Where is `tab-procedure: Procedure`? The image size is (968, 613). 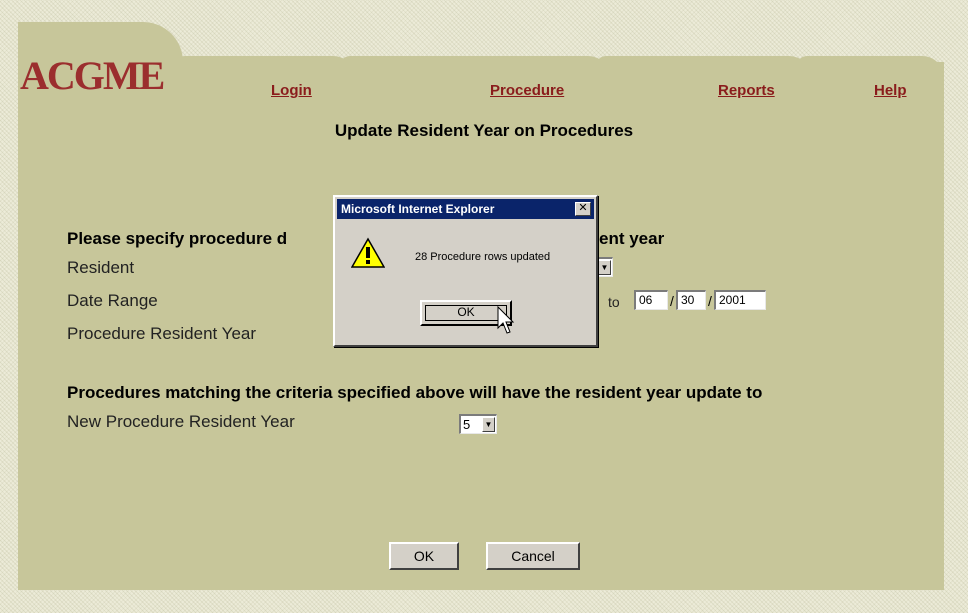 tab-procedure: Procedure is located at coordinates (527, 90).